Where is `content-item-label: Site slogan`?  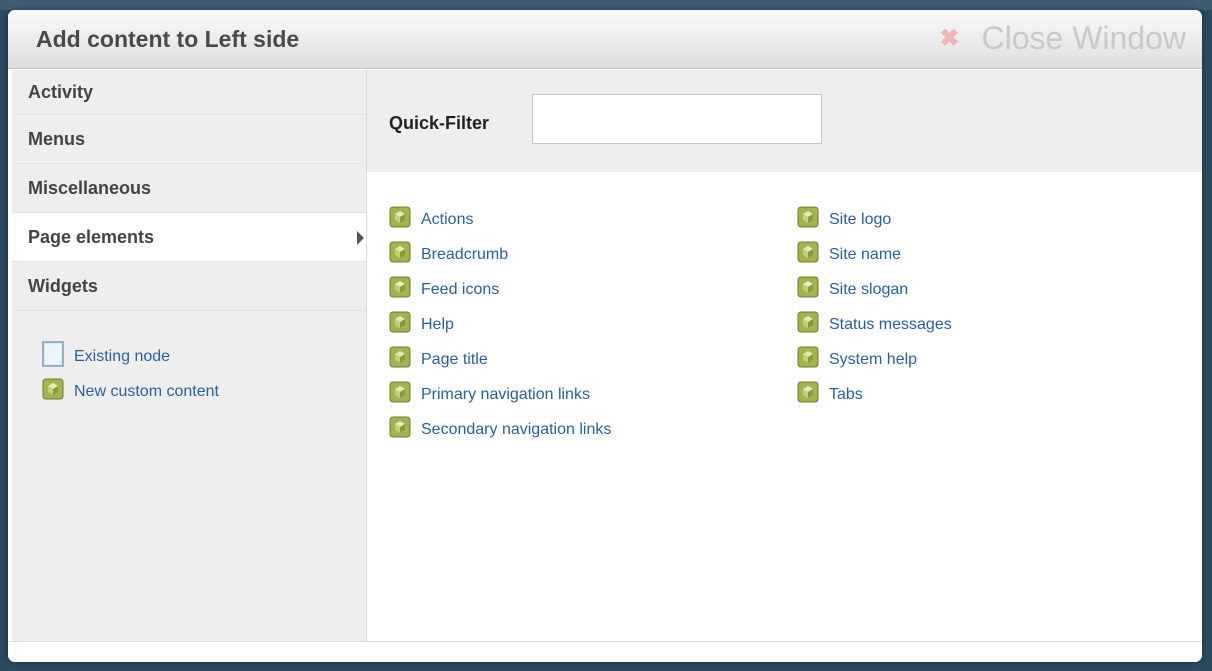
content-item-label: Site slogan is located at coordinates (869, 289).